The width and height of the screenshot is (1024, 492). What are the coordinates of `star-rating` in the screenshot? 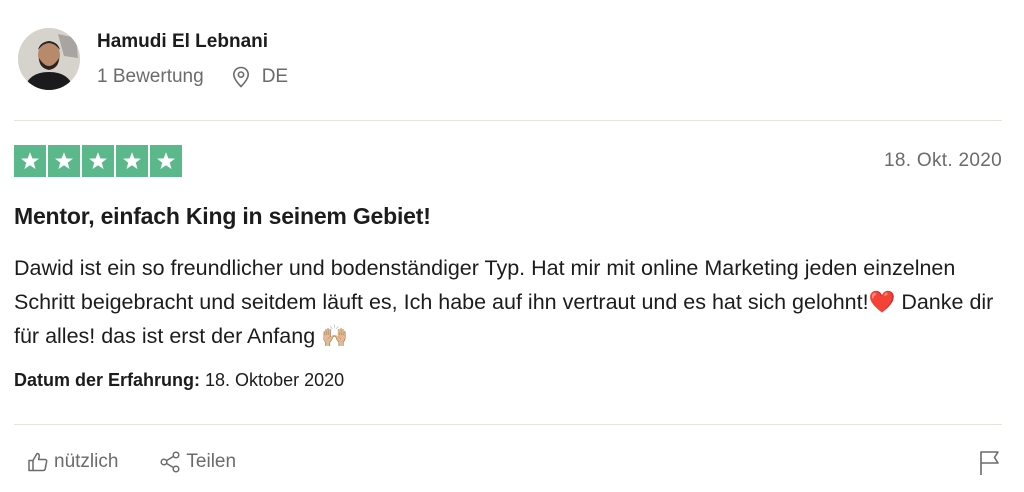 It's located at (98, 161).